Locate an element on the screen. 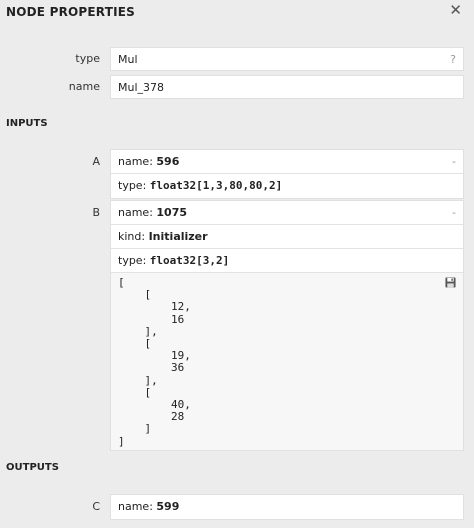 The image size is (474, 528). save-icon is located at coordinates (450, 282).